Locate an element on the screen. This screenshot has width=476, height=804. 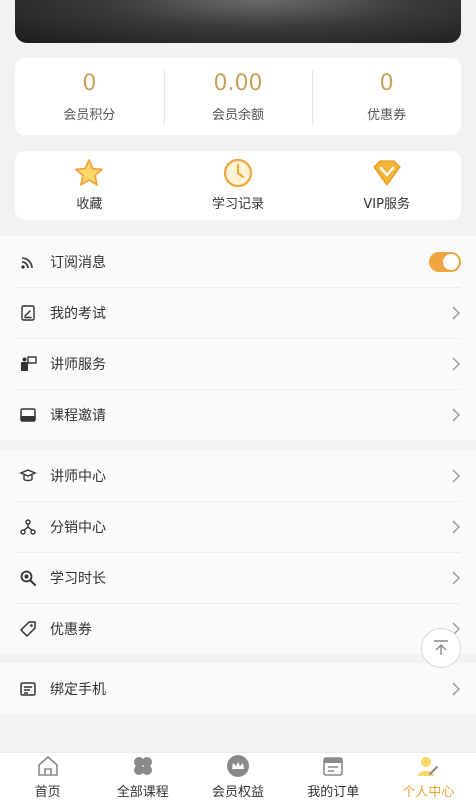
rss-icon is located at coordinates (28, 262).